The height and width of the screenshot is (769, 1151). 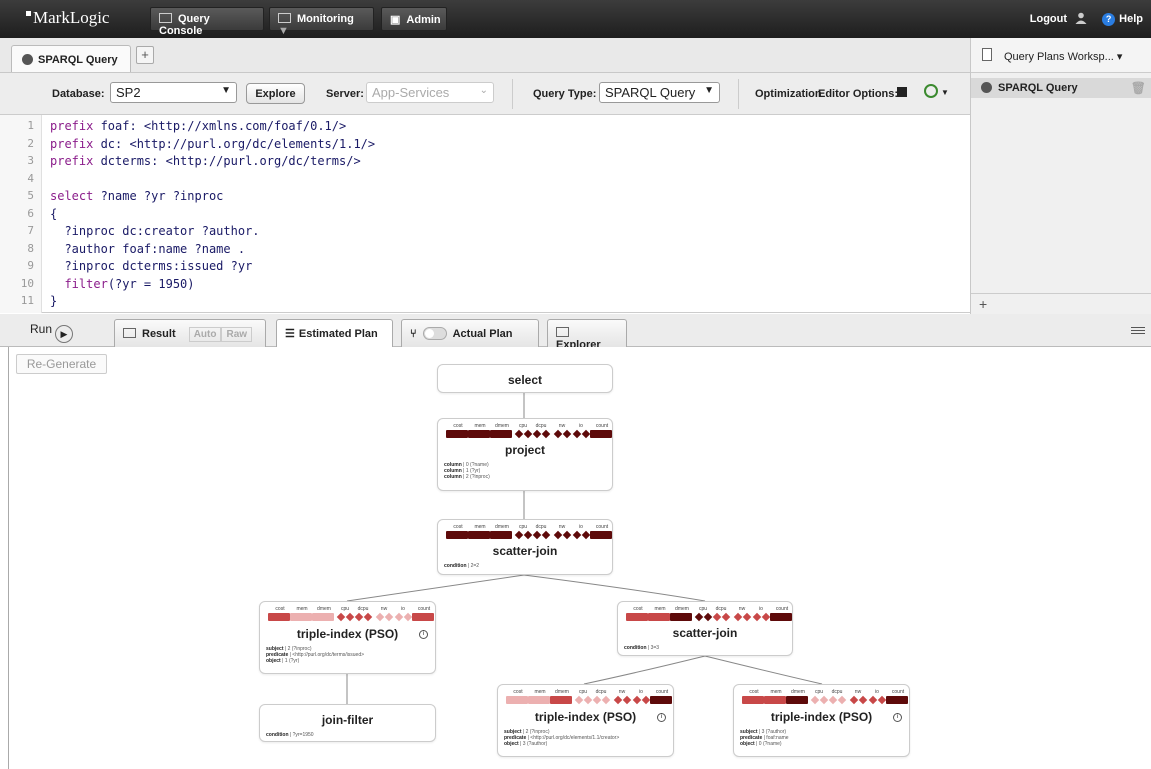 I want to click on plan-node-select: select, so click(x=525, y=378).